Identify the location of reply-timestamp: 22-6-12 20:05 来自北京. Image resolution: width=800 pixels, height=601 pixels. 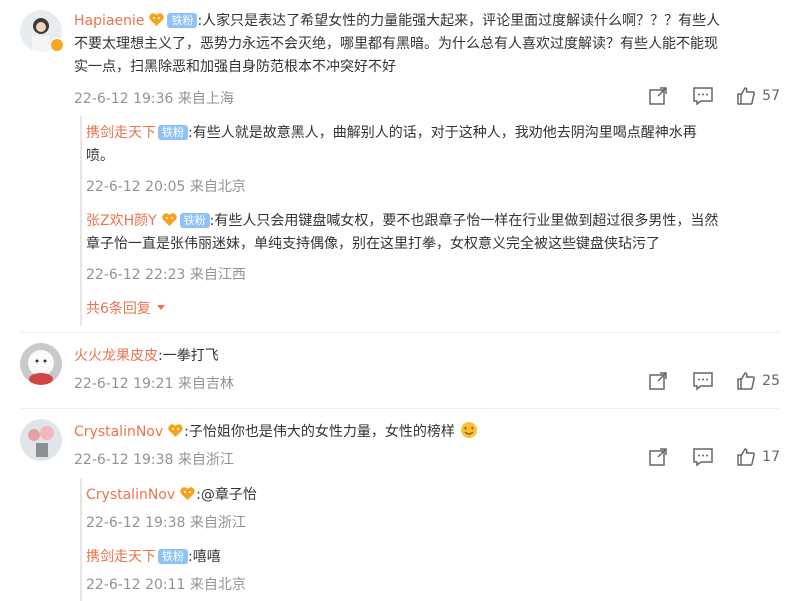
(166, 187).